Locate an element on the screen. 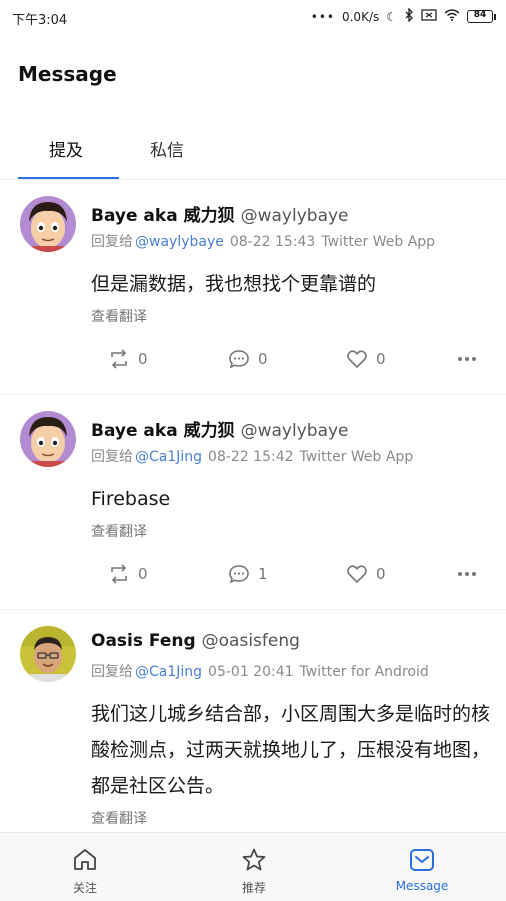  tweet-actions: 0 1 0 is located at coordinates (298, 576).